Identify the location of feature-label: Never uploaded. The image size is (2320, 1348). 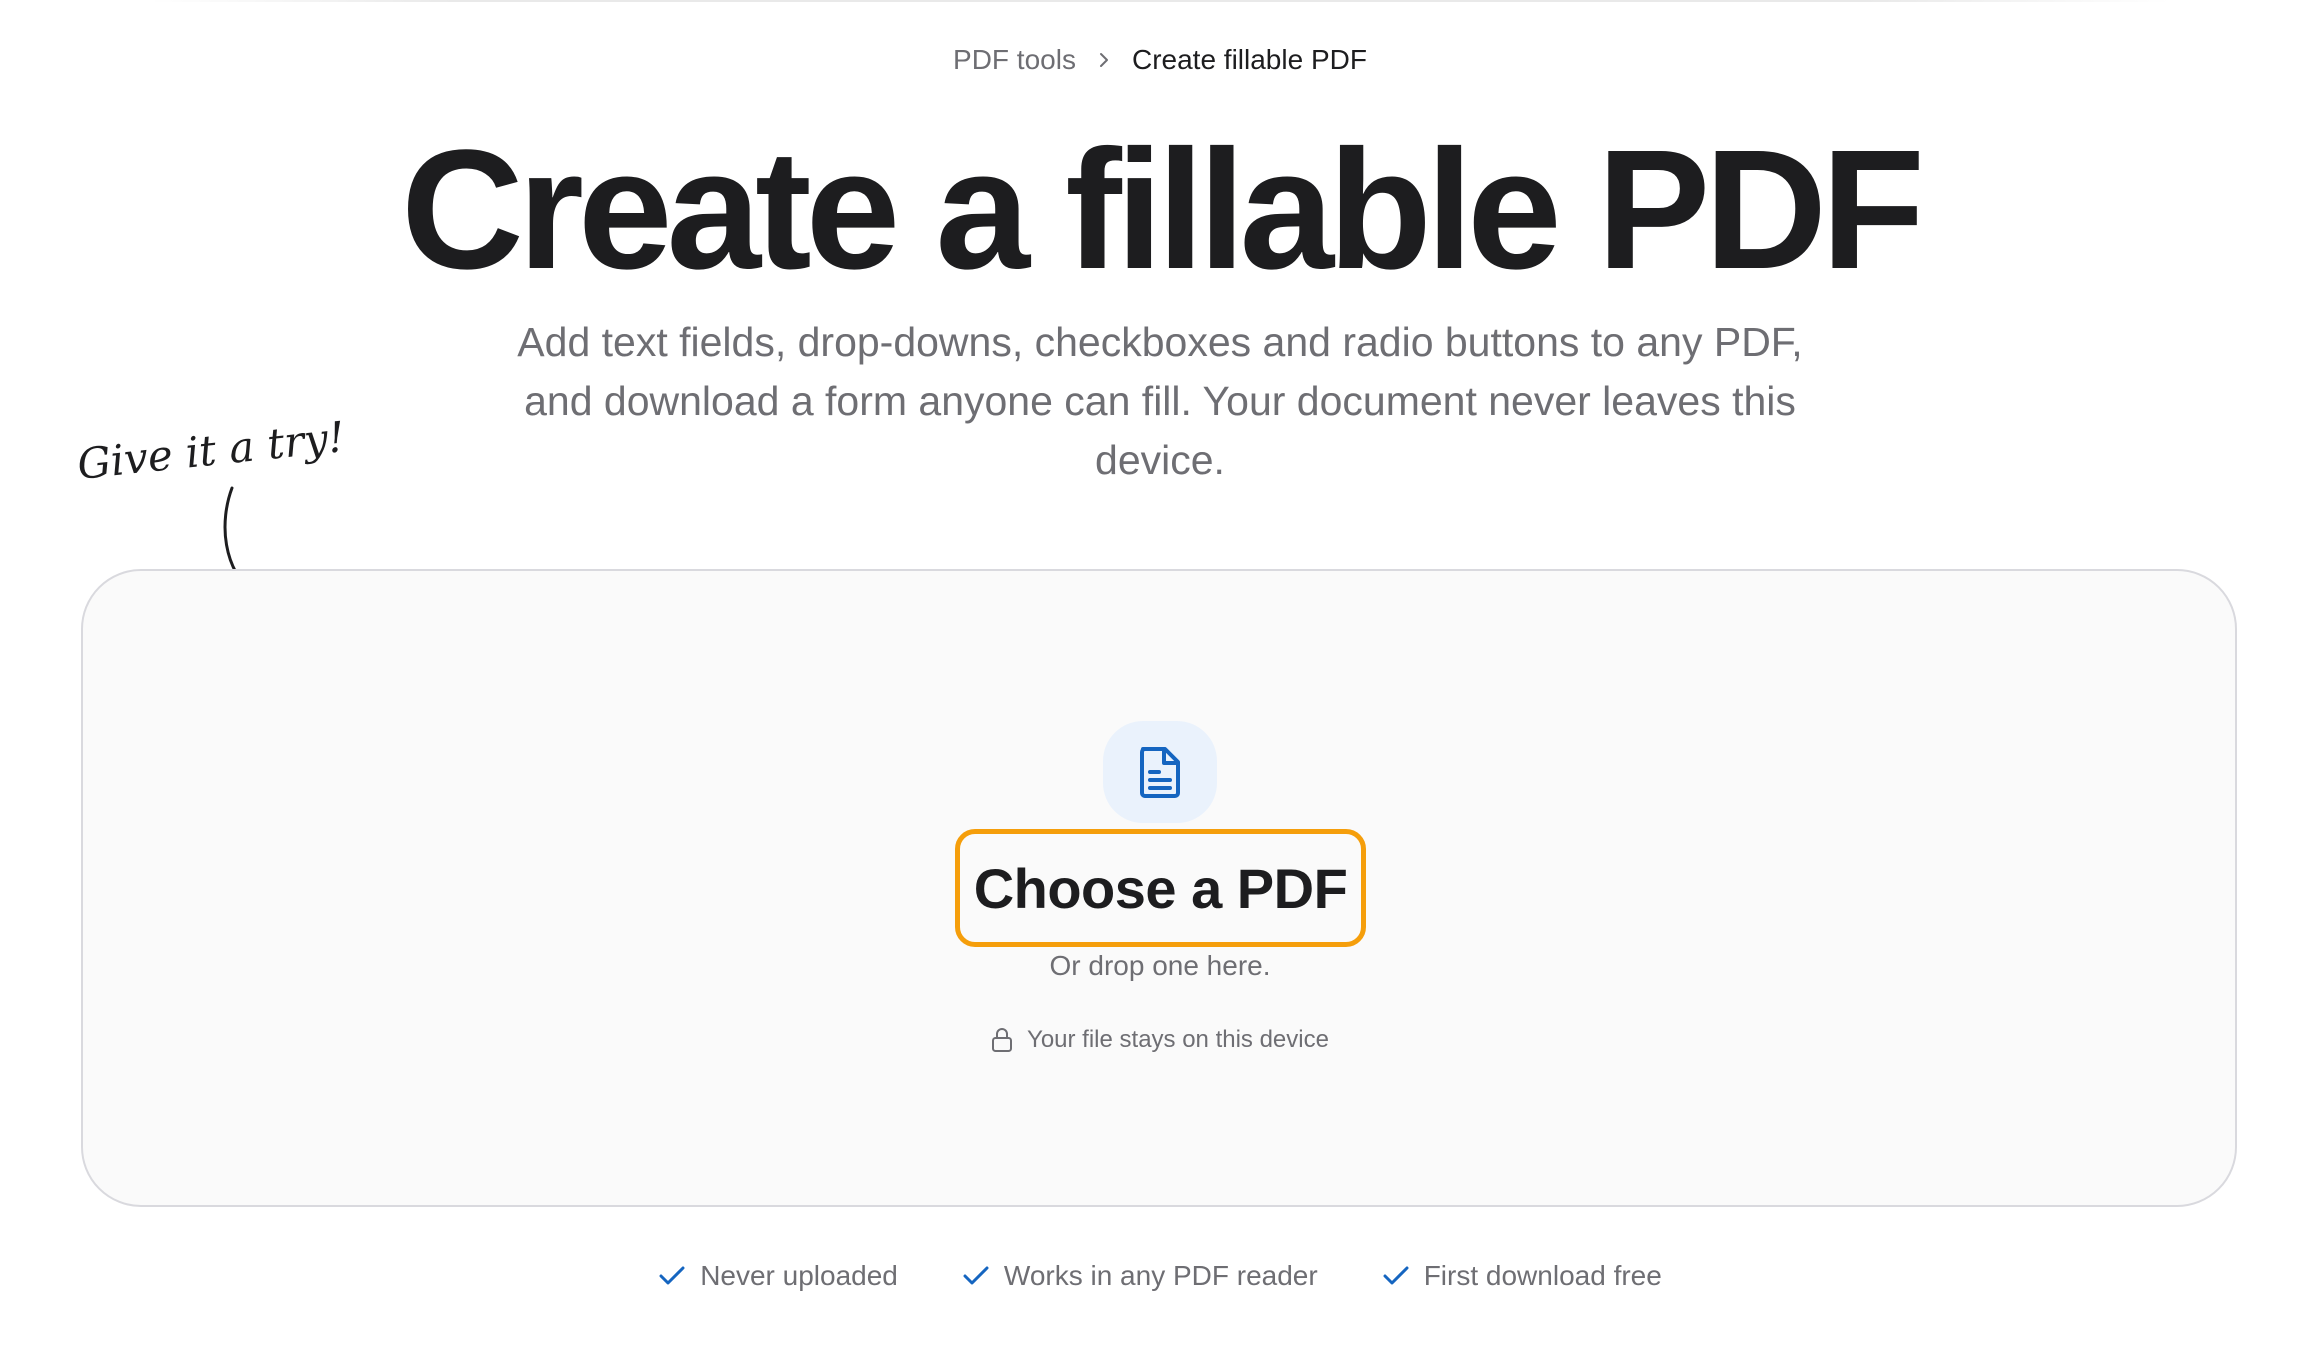
(799, 1275).